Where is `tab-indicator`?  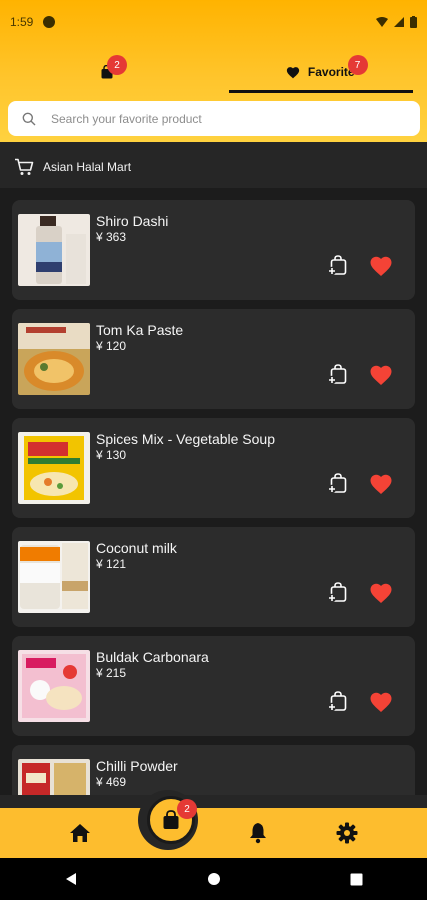
tab-indicator is located at coordinates (321, 91).